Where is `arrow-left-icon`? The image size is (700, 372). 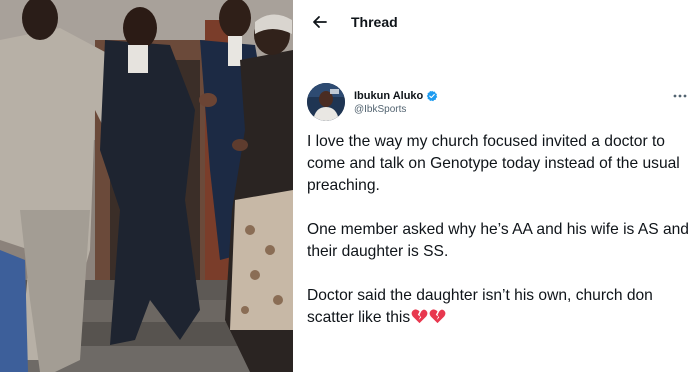 arrow-left-icon is located at coordinates (320, 22).